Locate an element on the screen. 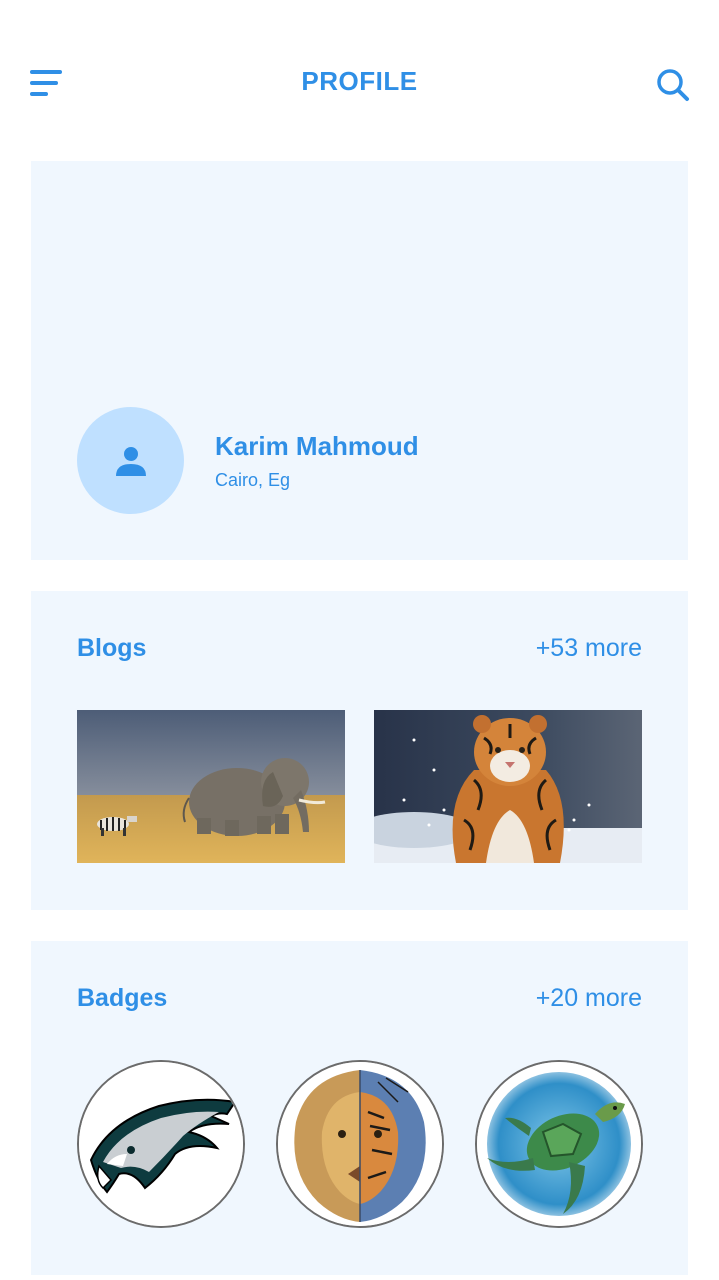 This screenshot has width=719, height=1280. blogs-more-link: +53 more is located at coordinates (589, 648).